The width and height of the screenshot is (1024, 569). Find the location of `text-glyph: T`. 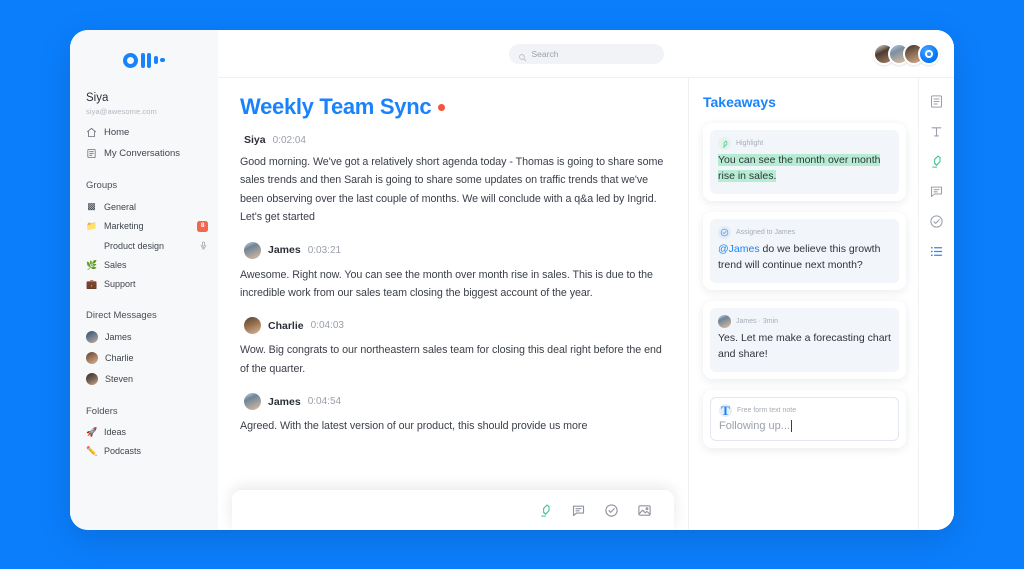

text-glyph: T is located at coordinates (725, 410).